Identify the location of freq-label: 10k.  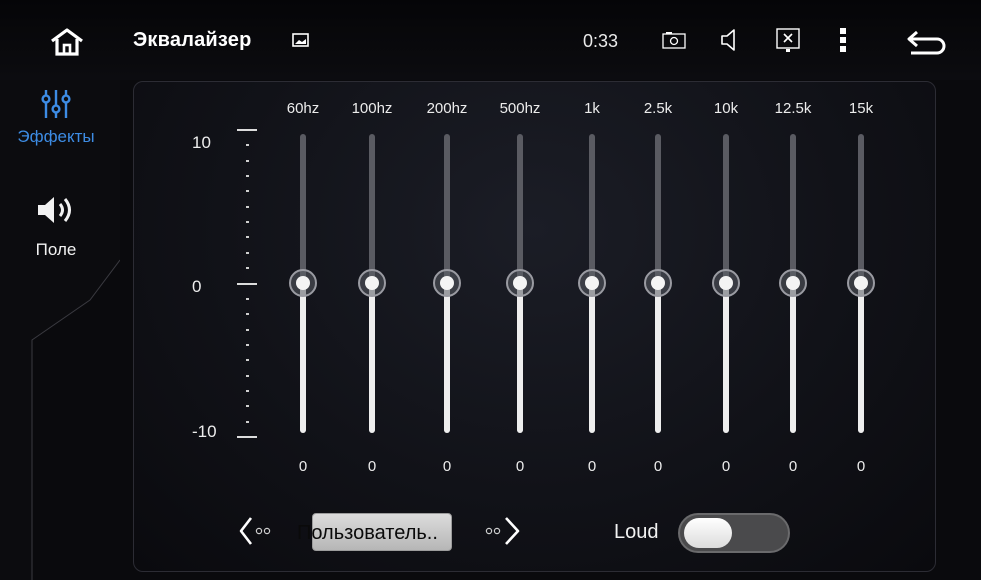
(726, 108).